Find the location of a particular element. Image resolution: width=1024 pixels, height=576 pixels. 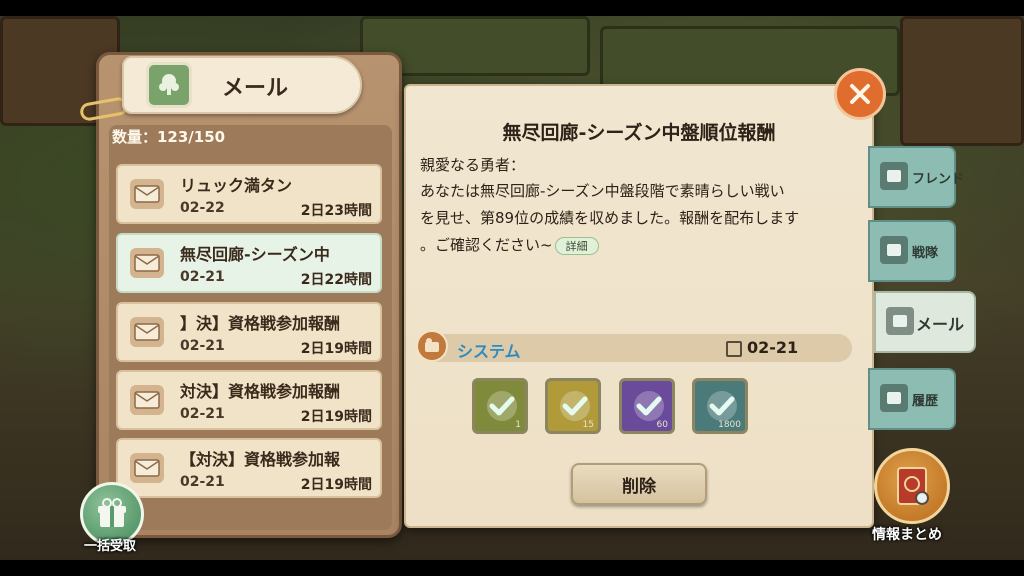

mail-body-line-with-link: 。ご確認ください~ 詳細 is located at coordinates (509, 244).